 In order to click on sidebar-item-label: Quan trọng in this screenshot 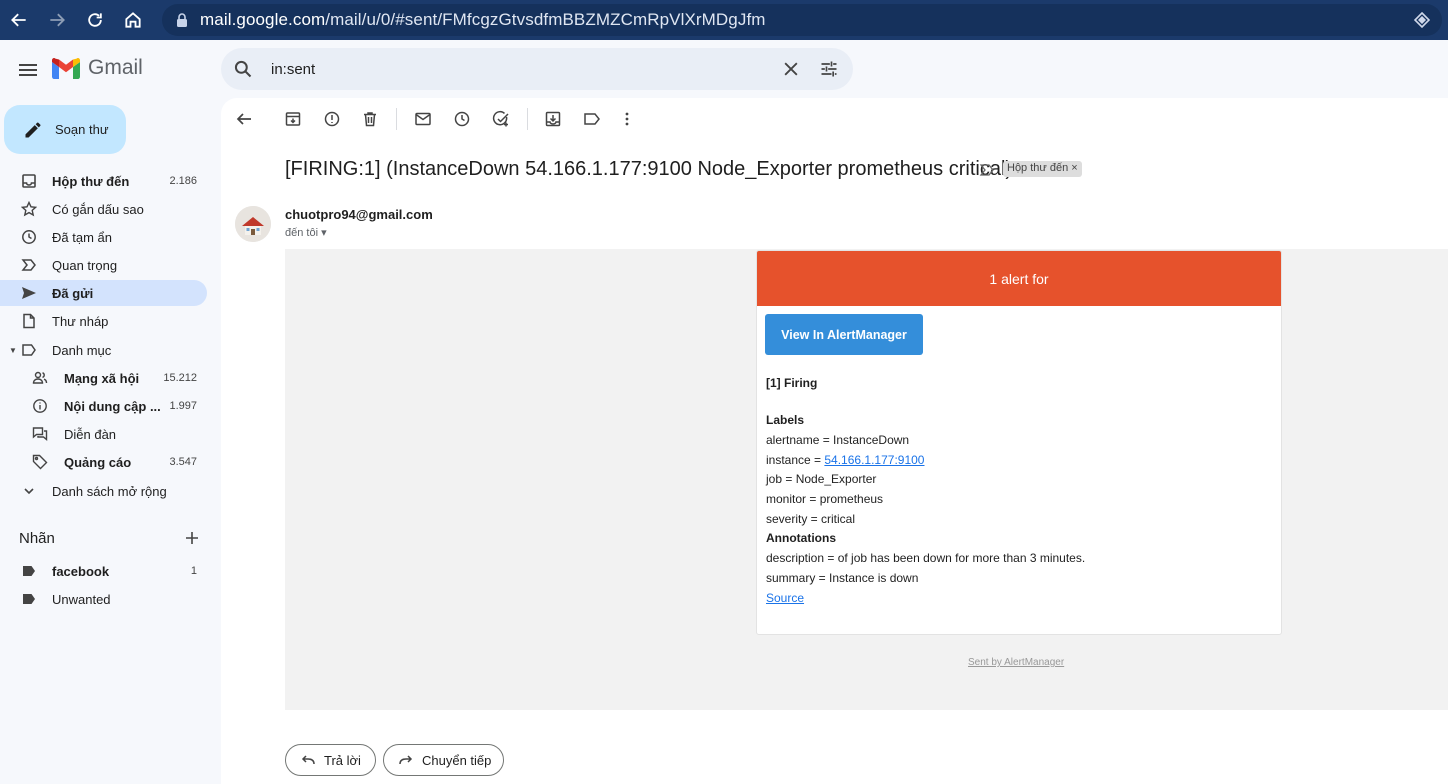, I will do `click(85, 265)`.